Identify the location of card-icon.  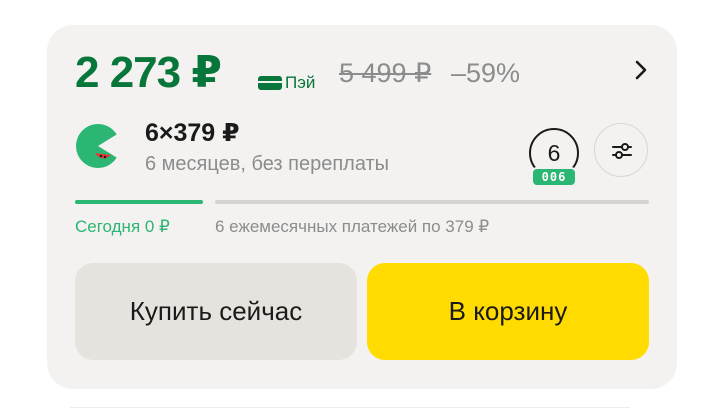
(270, 83).